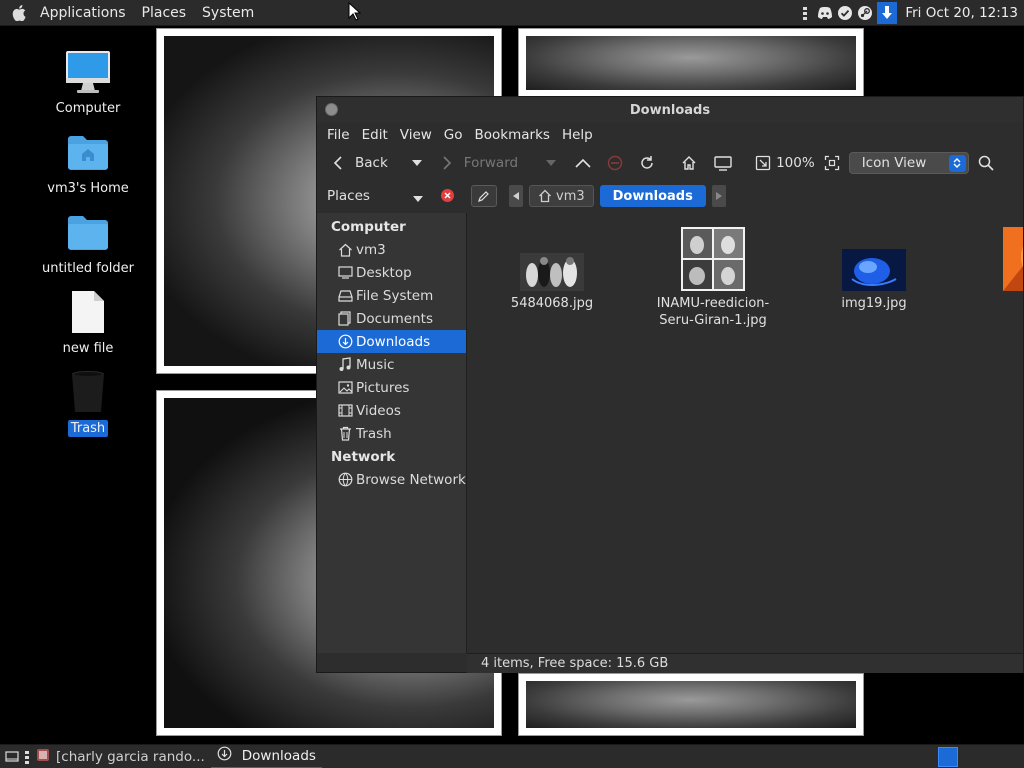 Image resolution: width=1024 pixels, height=768 pixels. I want to click on forward-button: Forward, so click(478, 163).